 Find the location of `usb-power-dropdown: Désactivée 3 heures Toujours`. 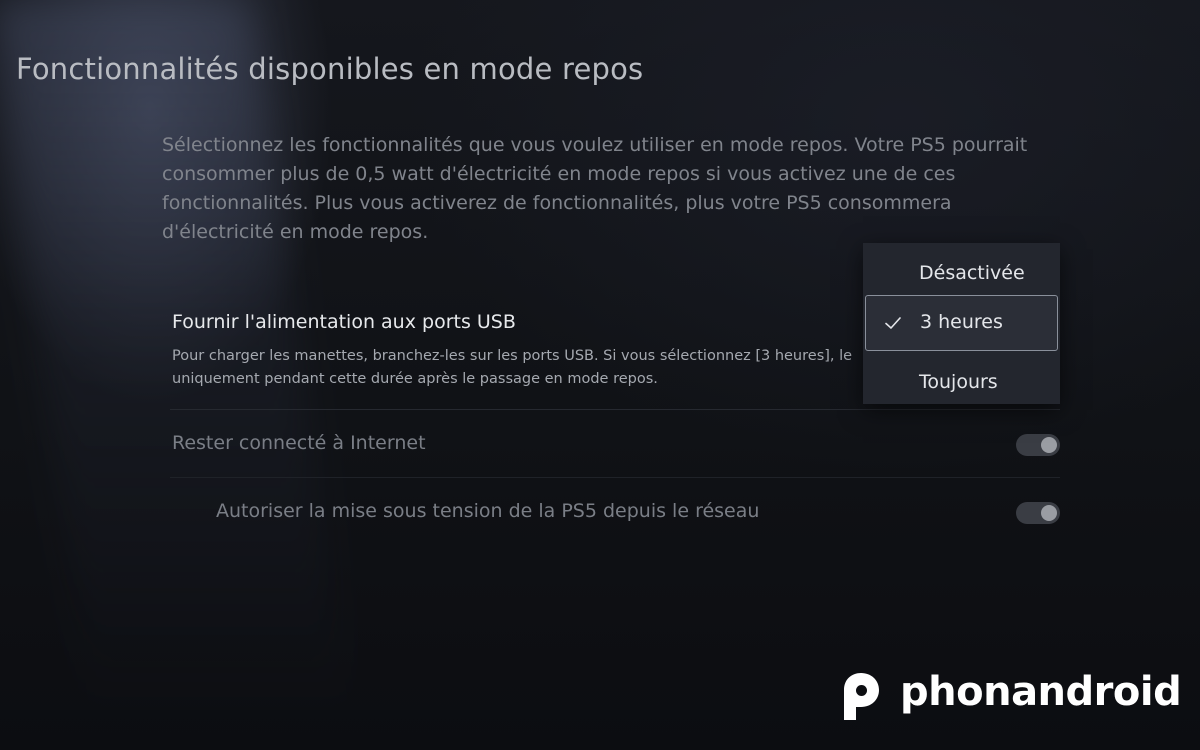

usb-power-dropdown: Désactivée 3 heures Toujours is located at coordinates (961, 323).